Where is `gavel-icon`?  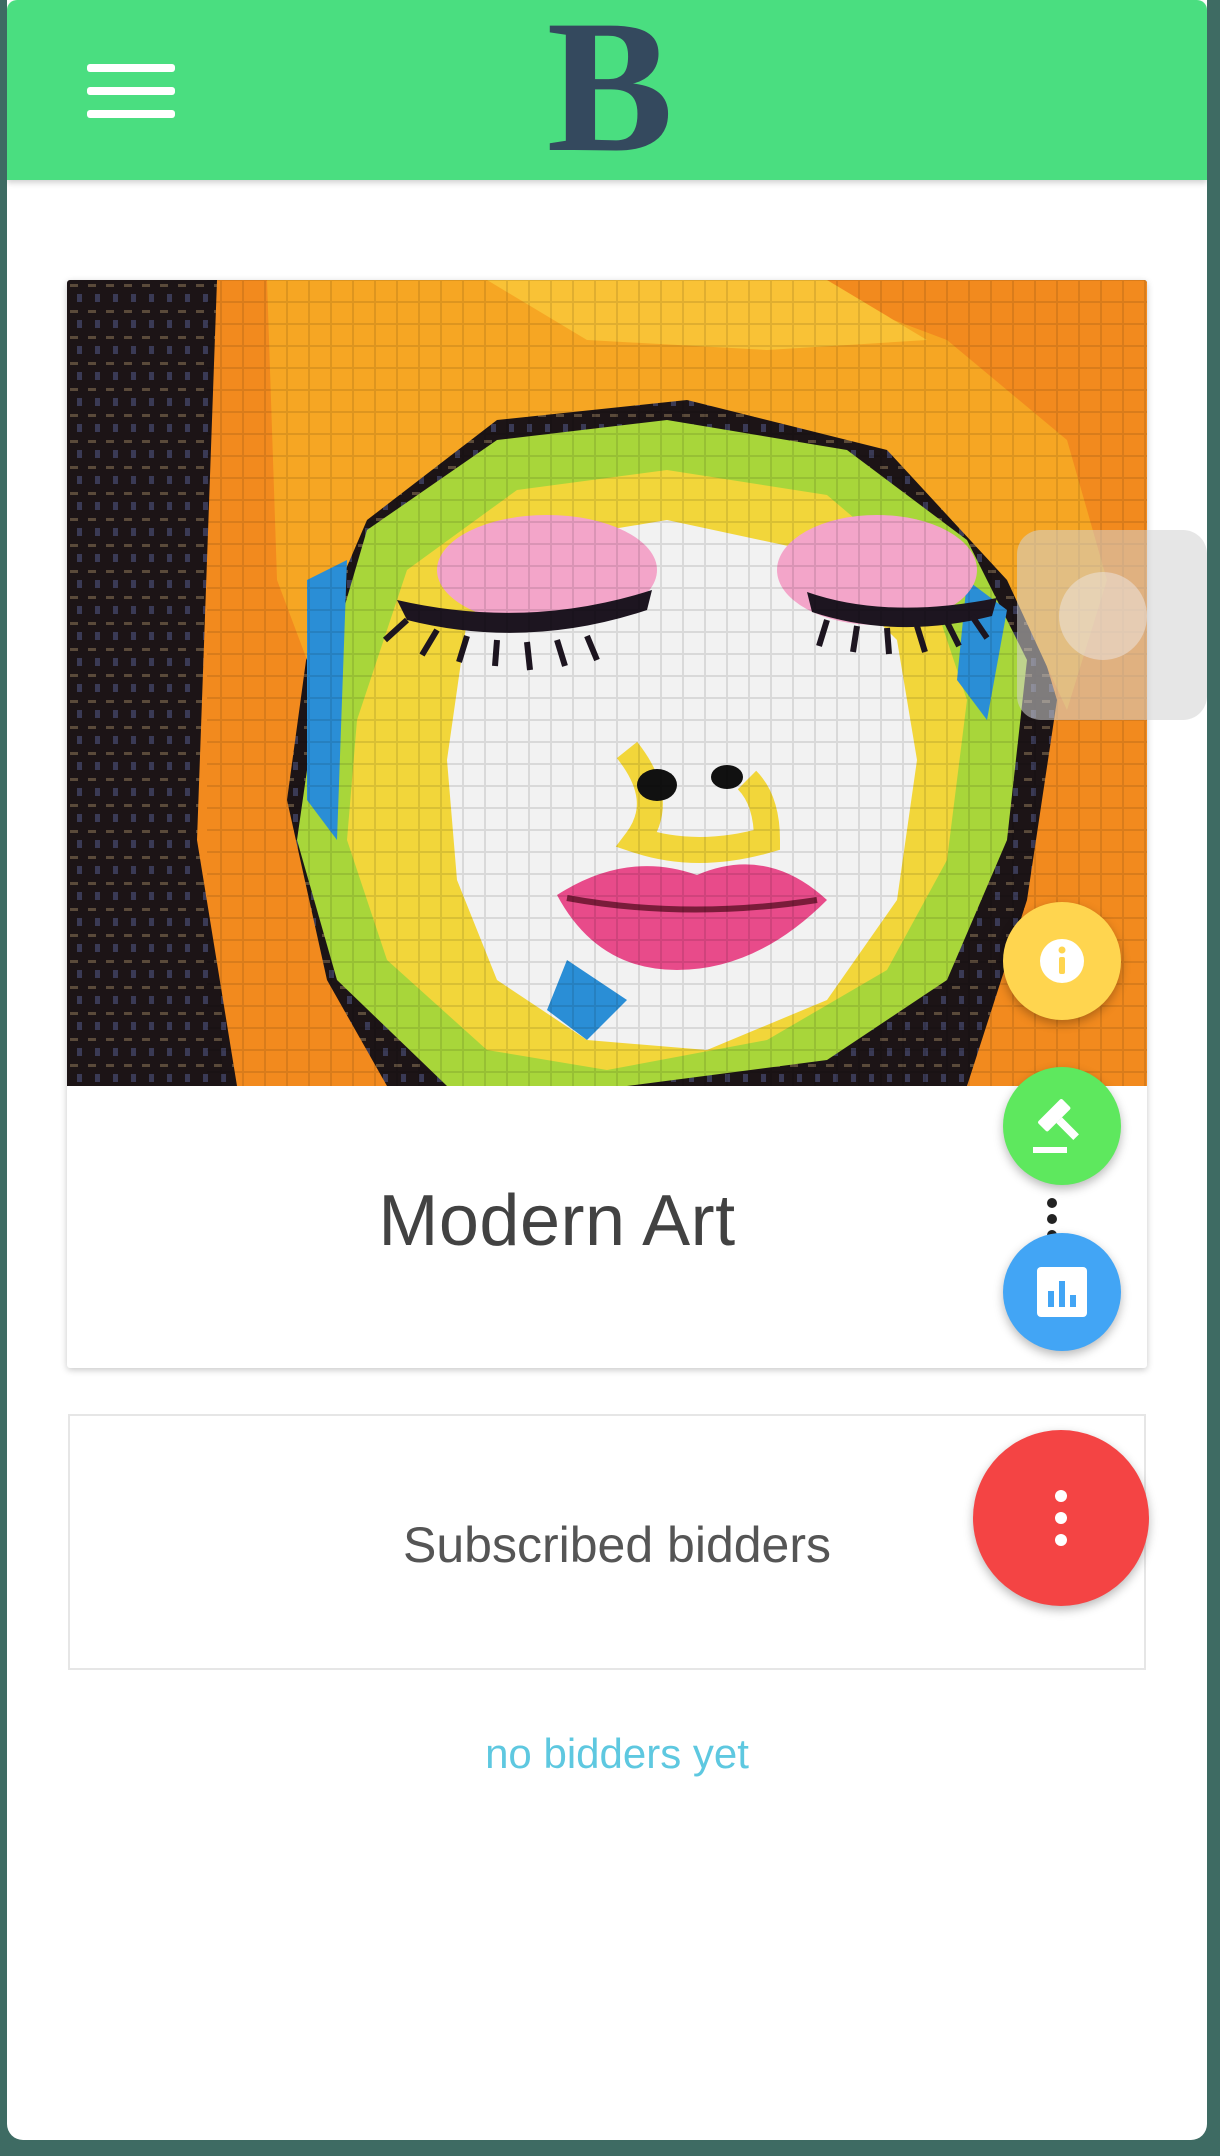 gavel-icon is located at coordinates (1056, 1126).